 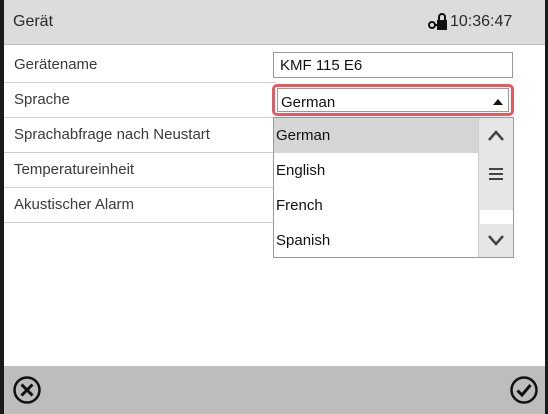 I want to click on chevron-down-icon, so click(x=496, y=240).